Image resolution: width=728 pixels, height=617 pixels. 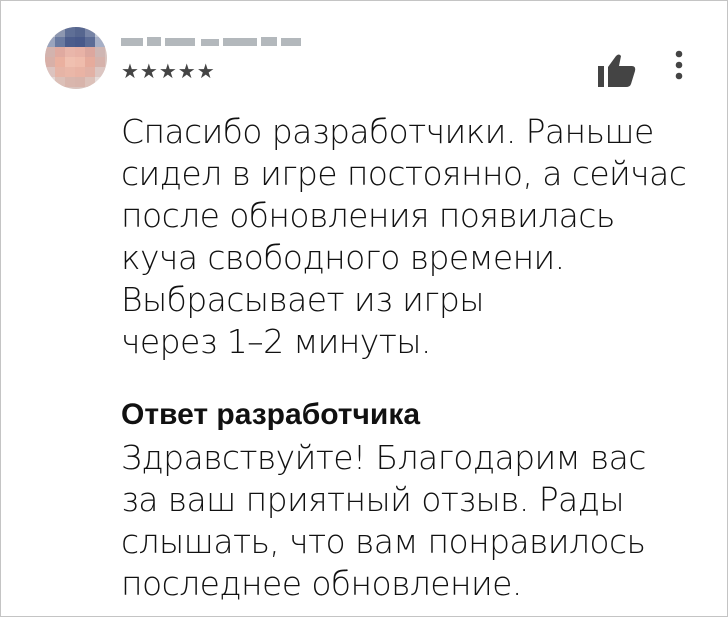 I want to click on more-vert-icon, so click(x=679, y=65).